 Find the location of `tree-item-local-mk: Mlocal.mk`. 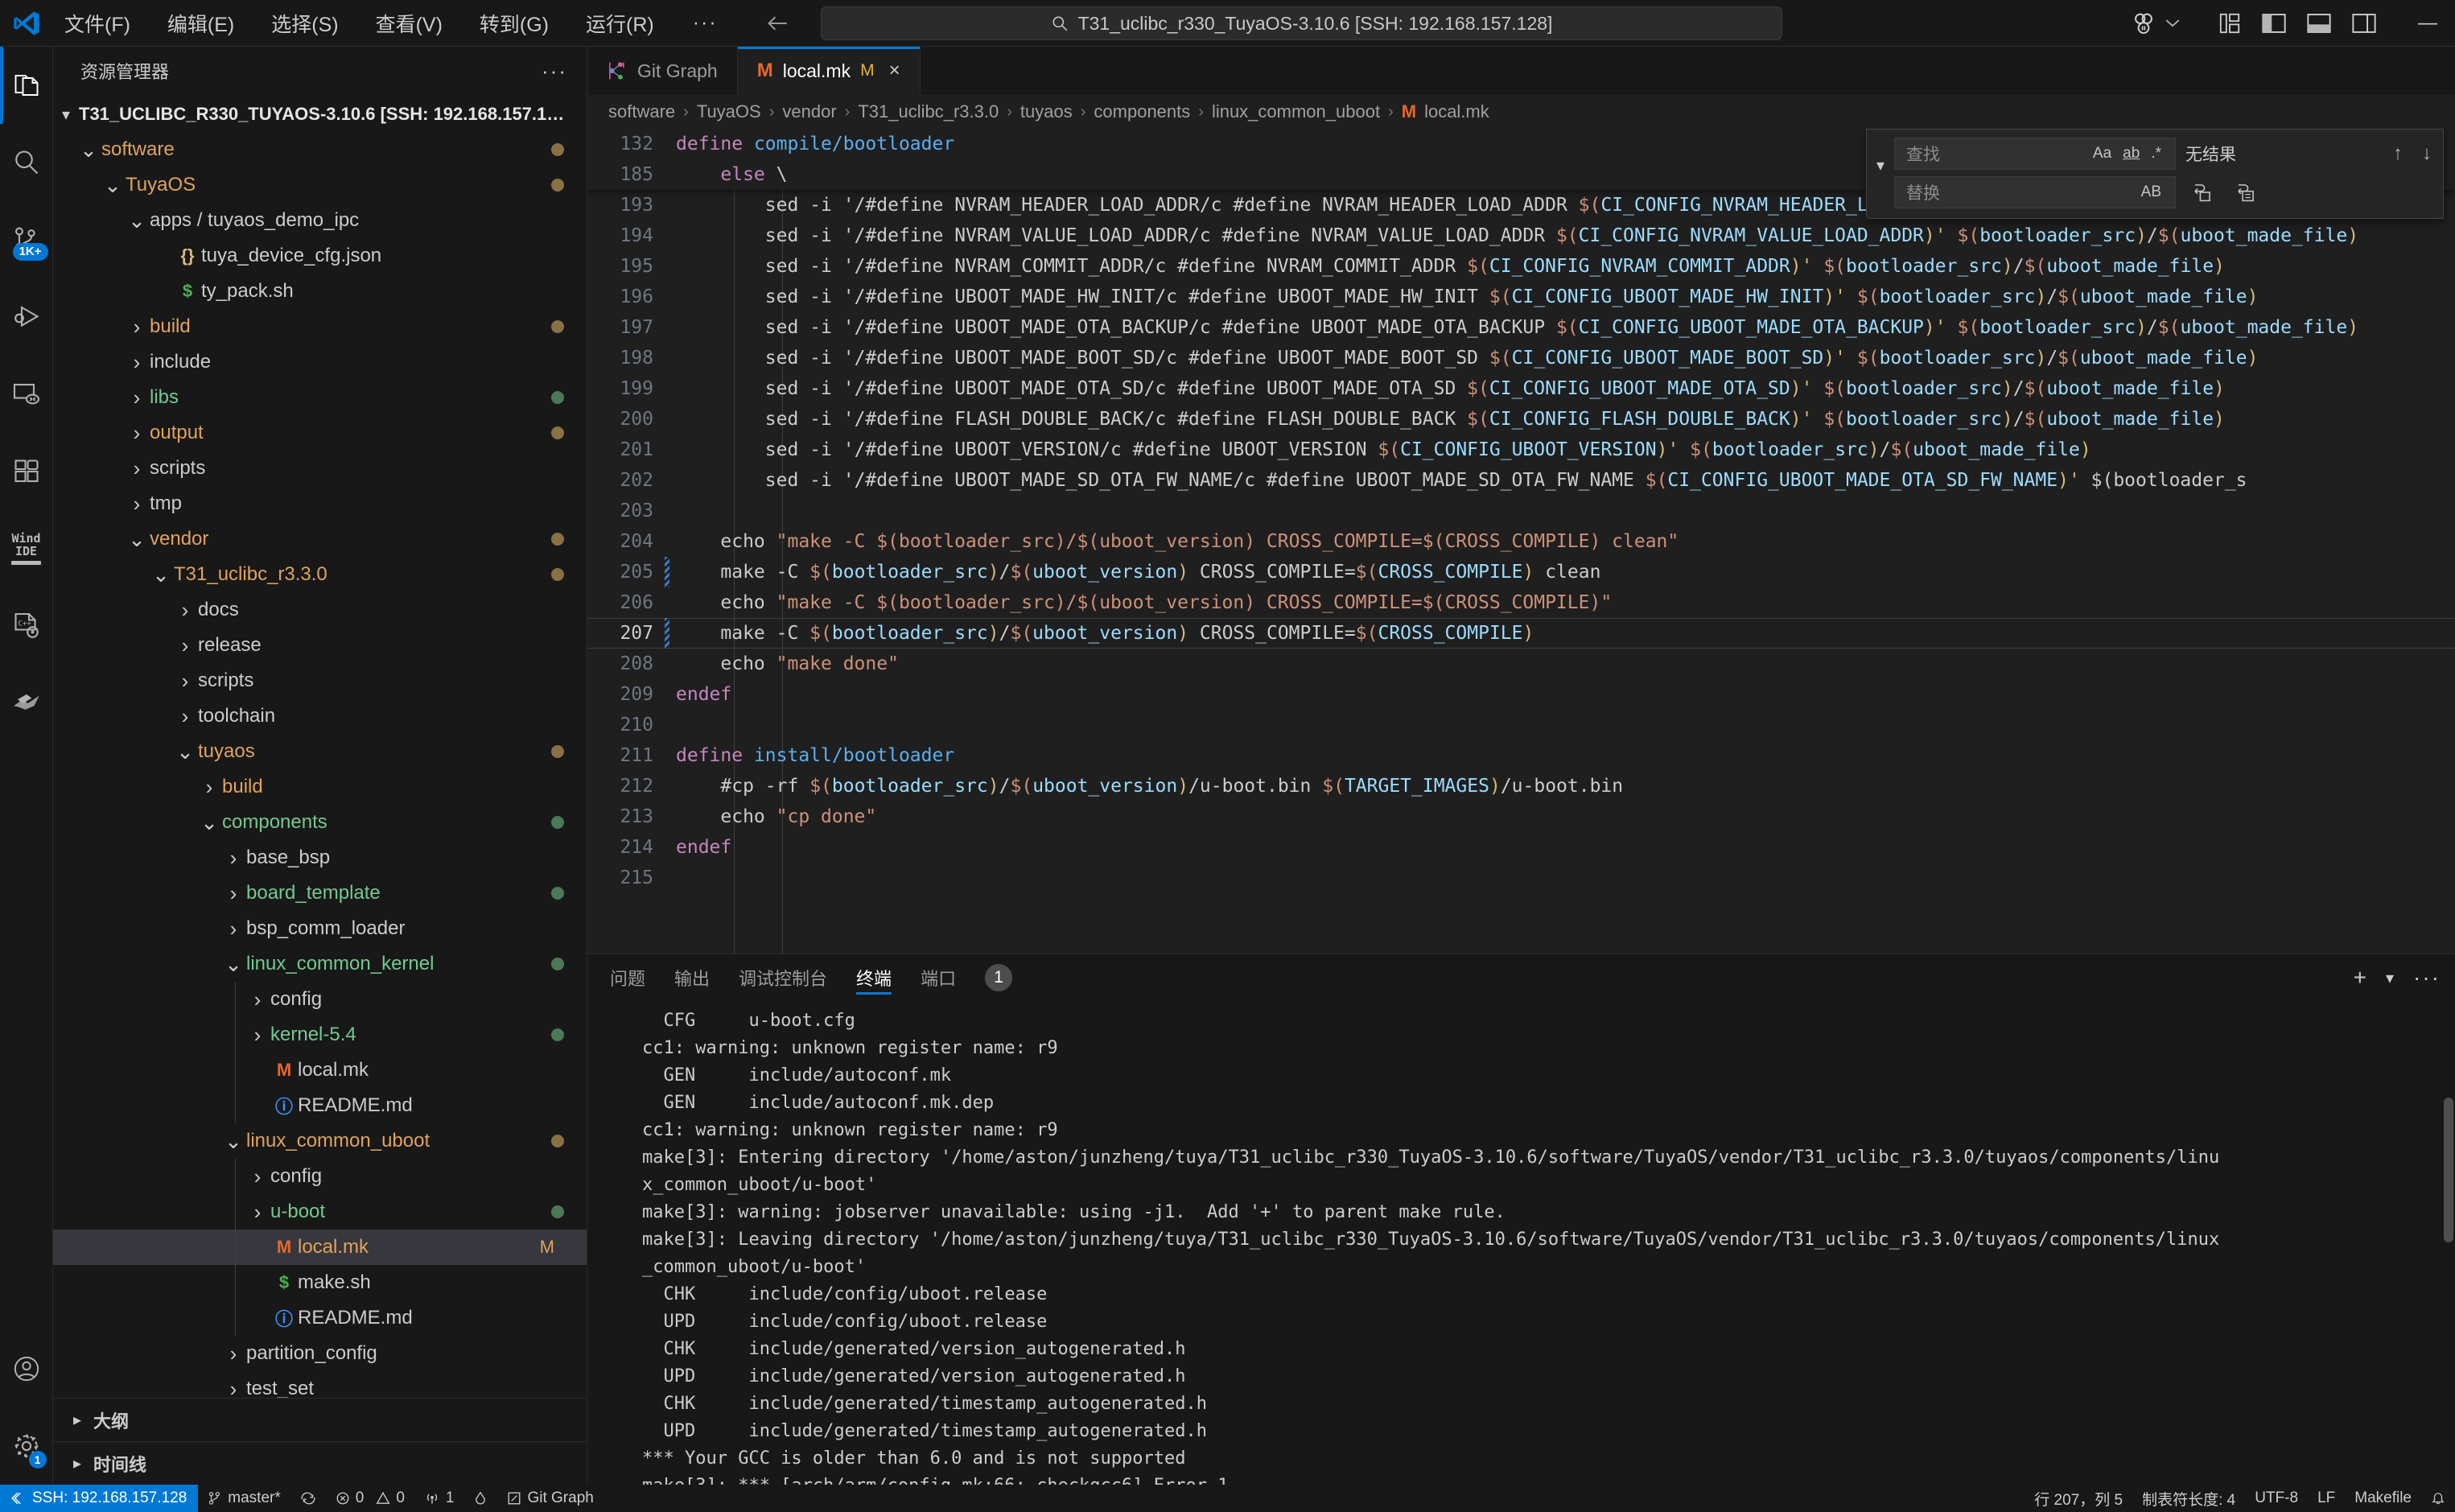

tree-item-local-mk: Mlocal.mk is located at coordinates (320, 1070).